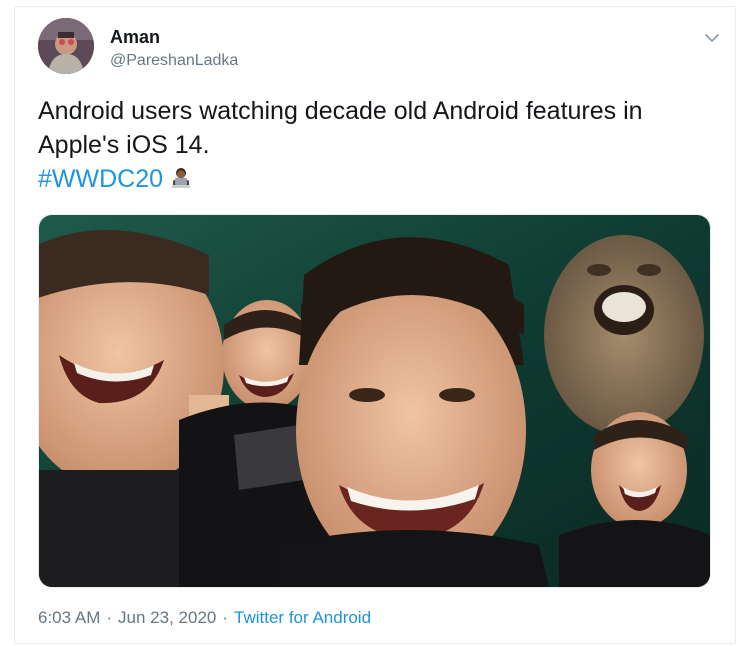 This screenshot has height=646, width=750. Describe the element at coordinates (174, 49) in the screenshot. I see `author-info: Aman @PareshanLadka` at that location.